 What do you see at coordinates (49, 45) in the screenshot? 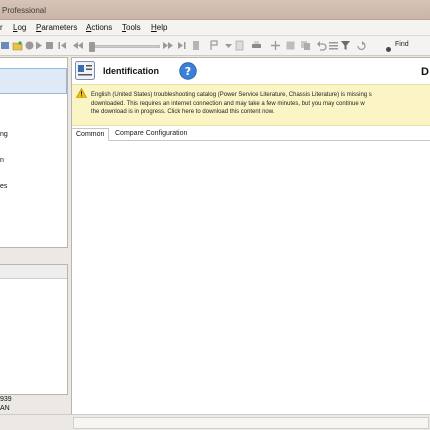
I see `stop-icon` at bounding box center [49, 45].